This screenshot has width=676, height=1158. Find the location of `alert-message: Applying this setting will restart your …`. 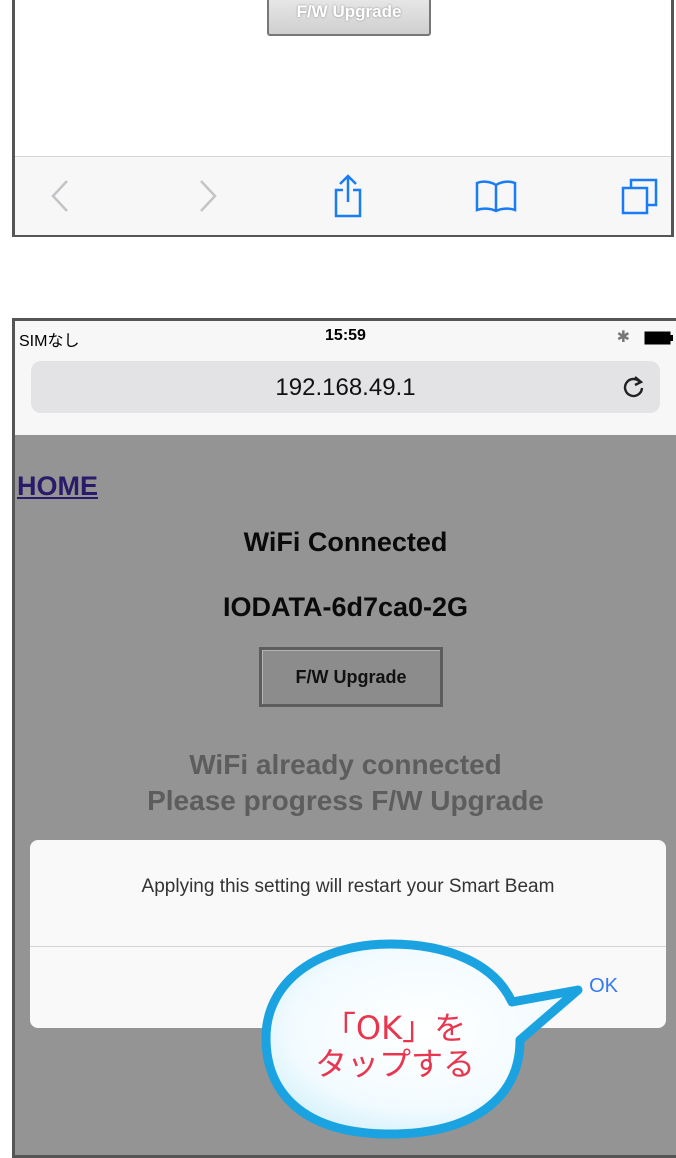

alert-message: Applying this setting will restart your … is located at coordinates (348, 886).